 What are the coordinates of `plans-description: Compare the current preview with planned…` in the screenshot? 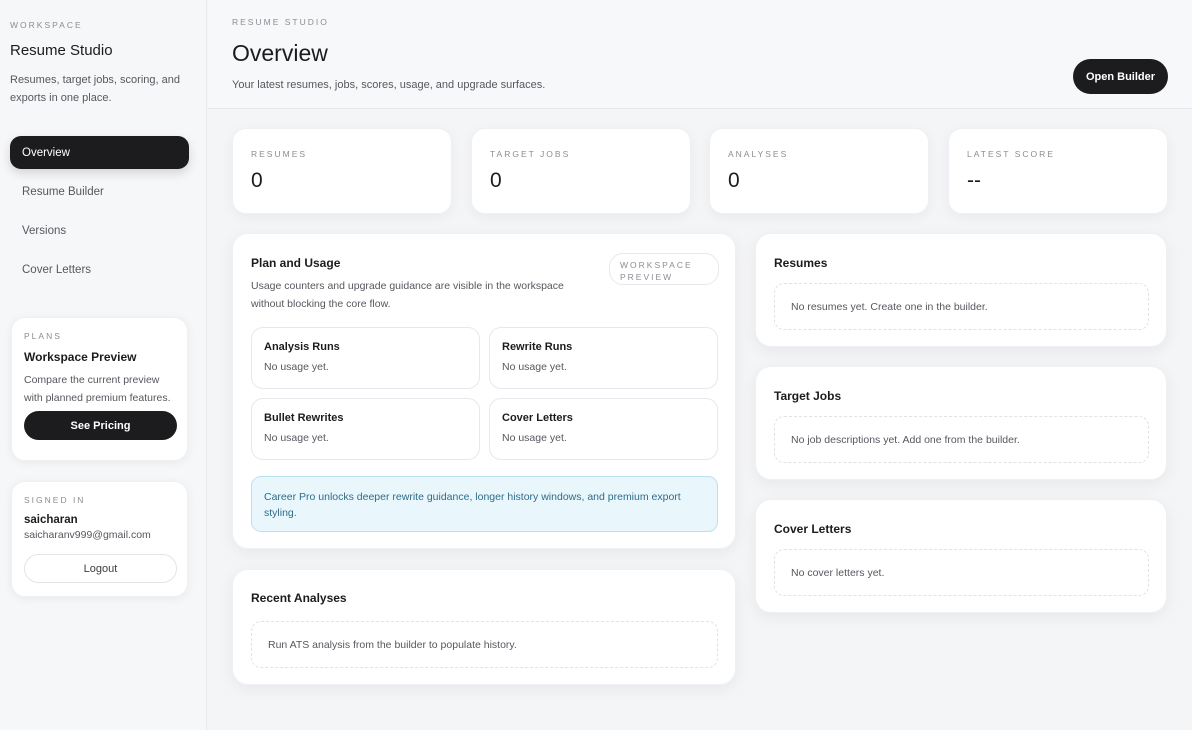 It's located at (97, 389).